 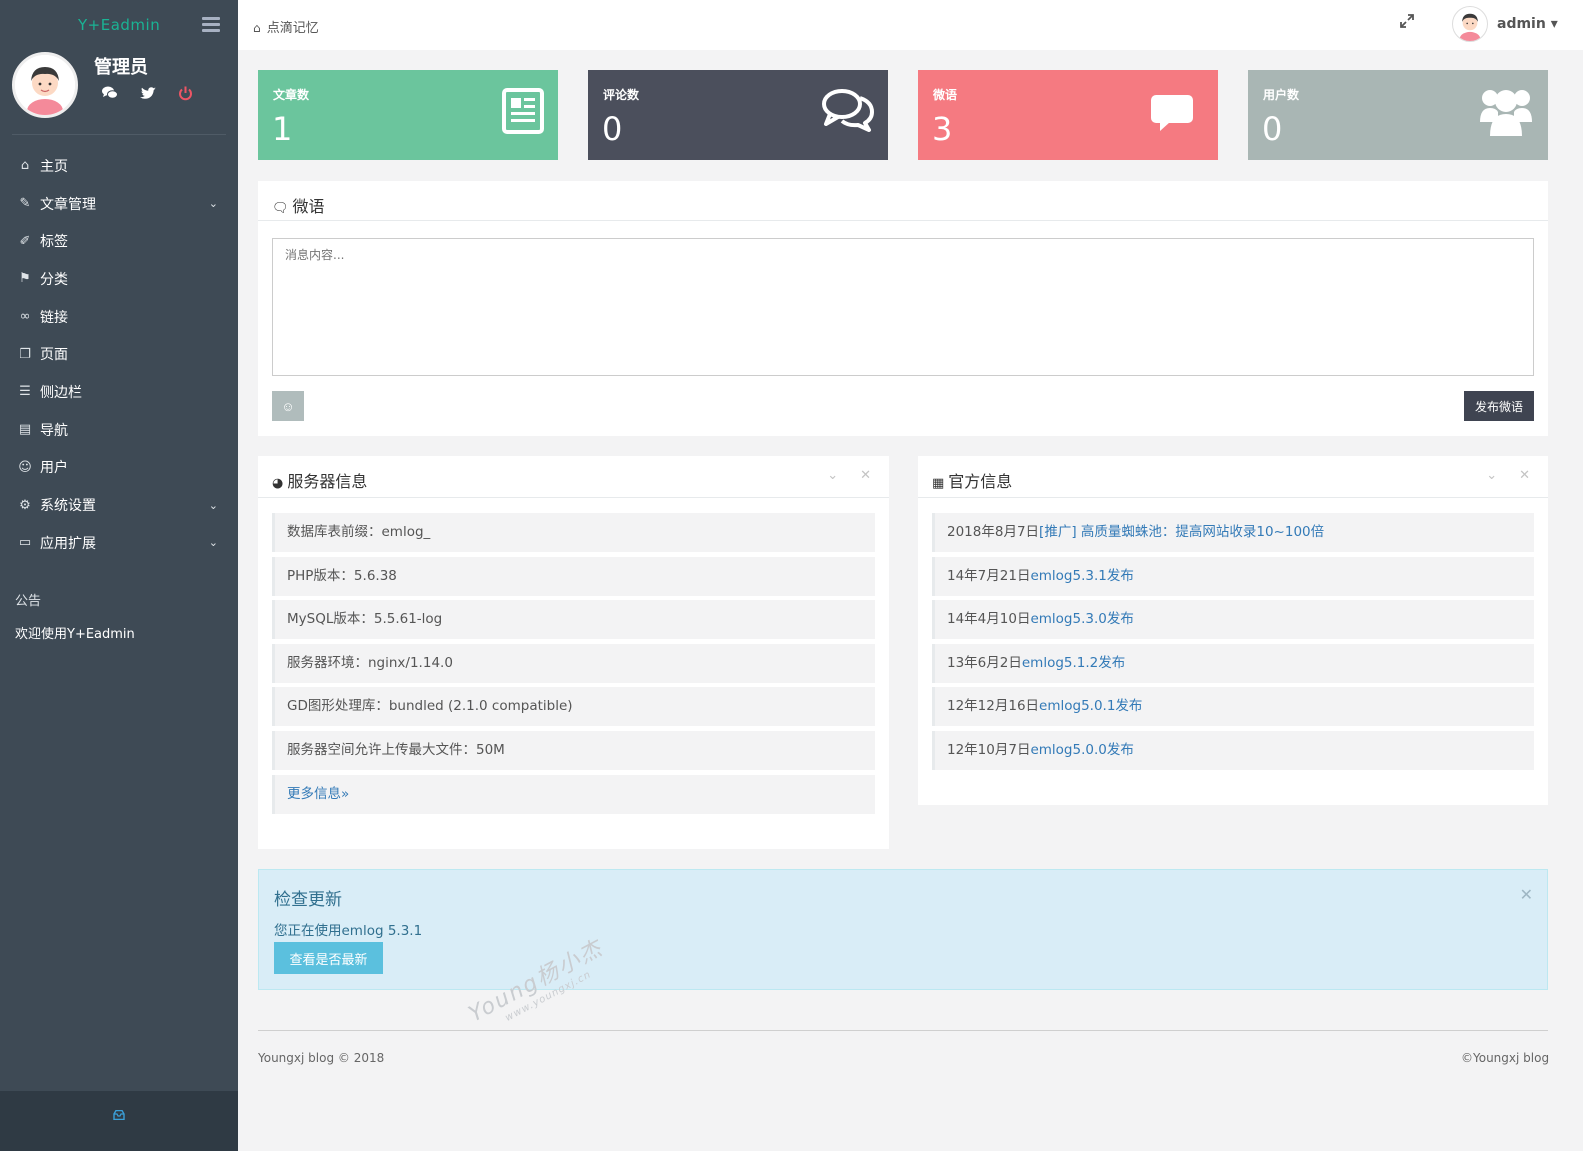 I want to click on sidebar-item-sidebar: ☰ 侧边栏, so click(x=119, y=392).